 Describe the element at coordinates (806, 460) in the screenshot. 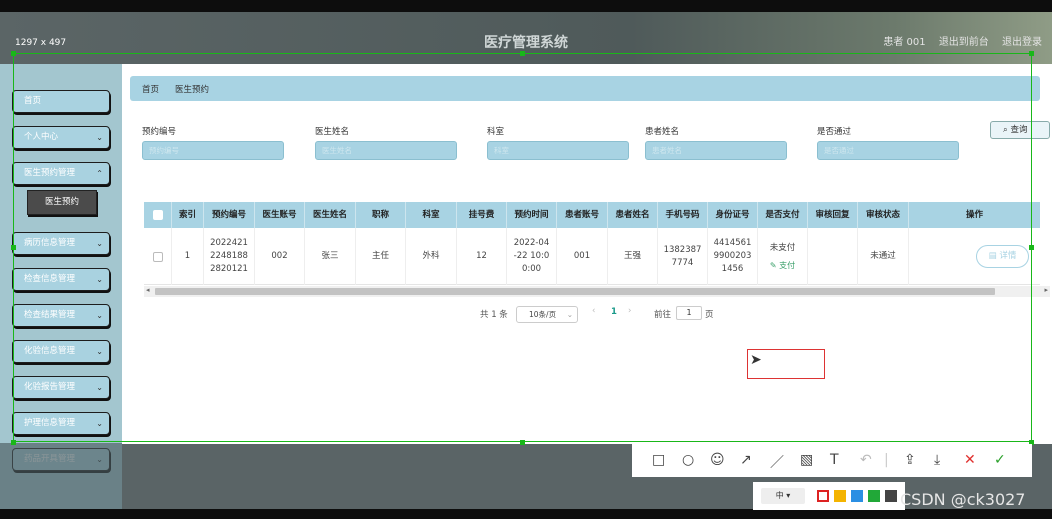

I see `mosaic-tool-icon: ▧` at that location.